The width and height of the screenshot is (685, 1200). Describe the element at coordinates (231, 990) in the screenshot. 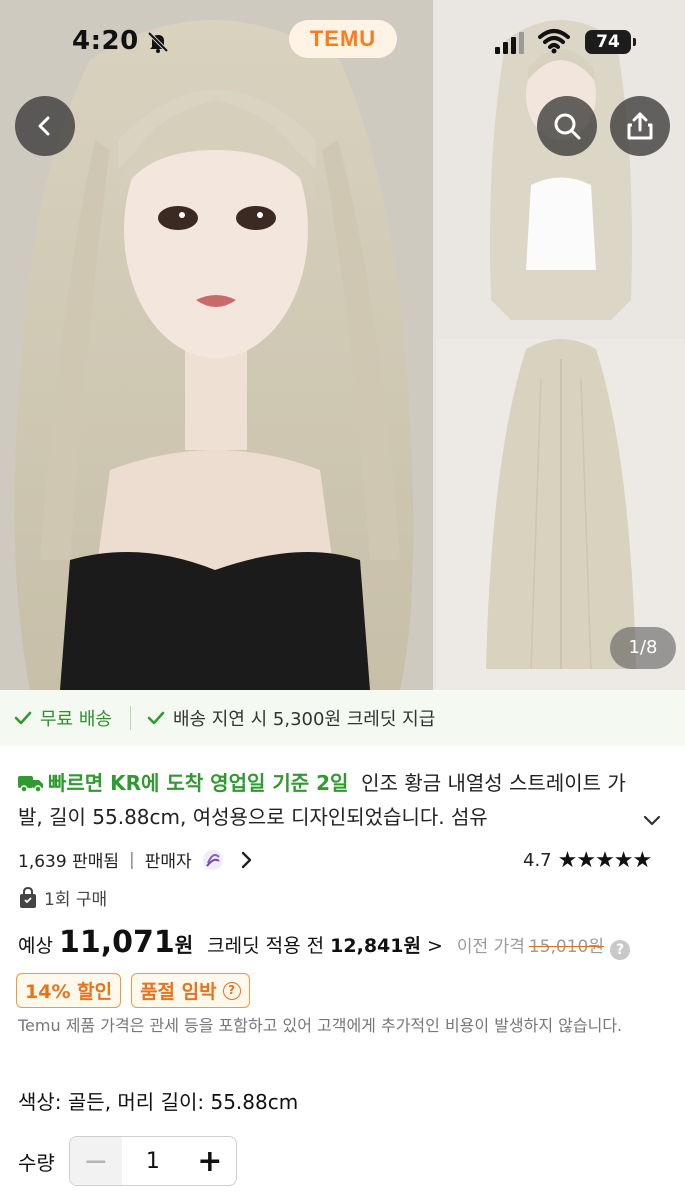

I see `question-icon: ?` at that location.